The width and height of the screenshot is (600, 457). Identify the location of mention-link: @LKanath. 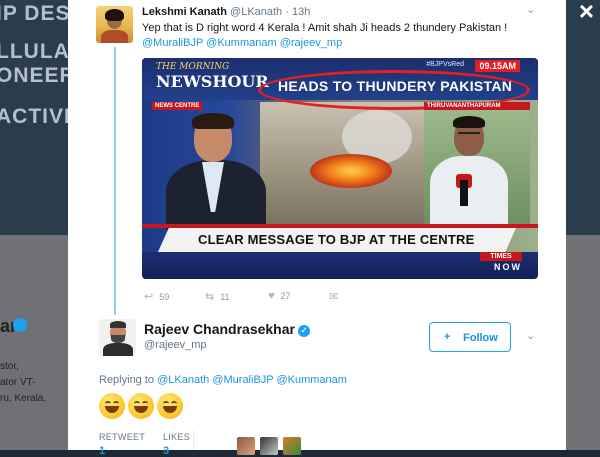
(183, 380).